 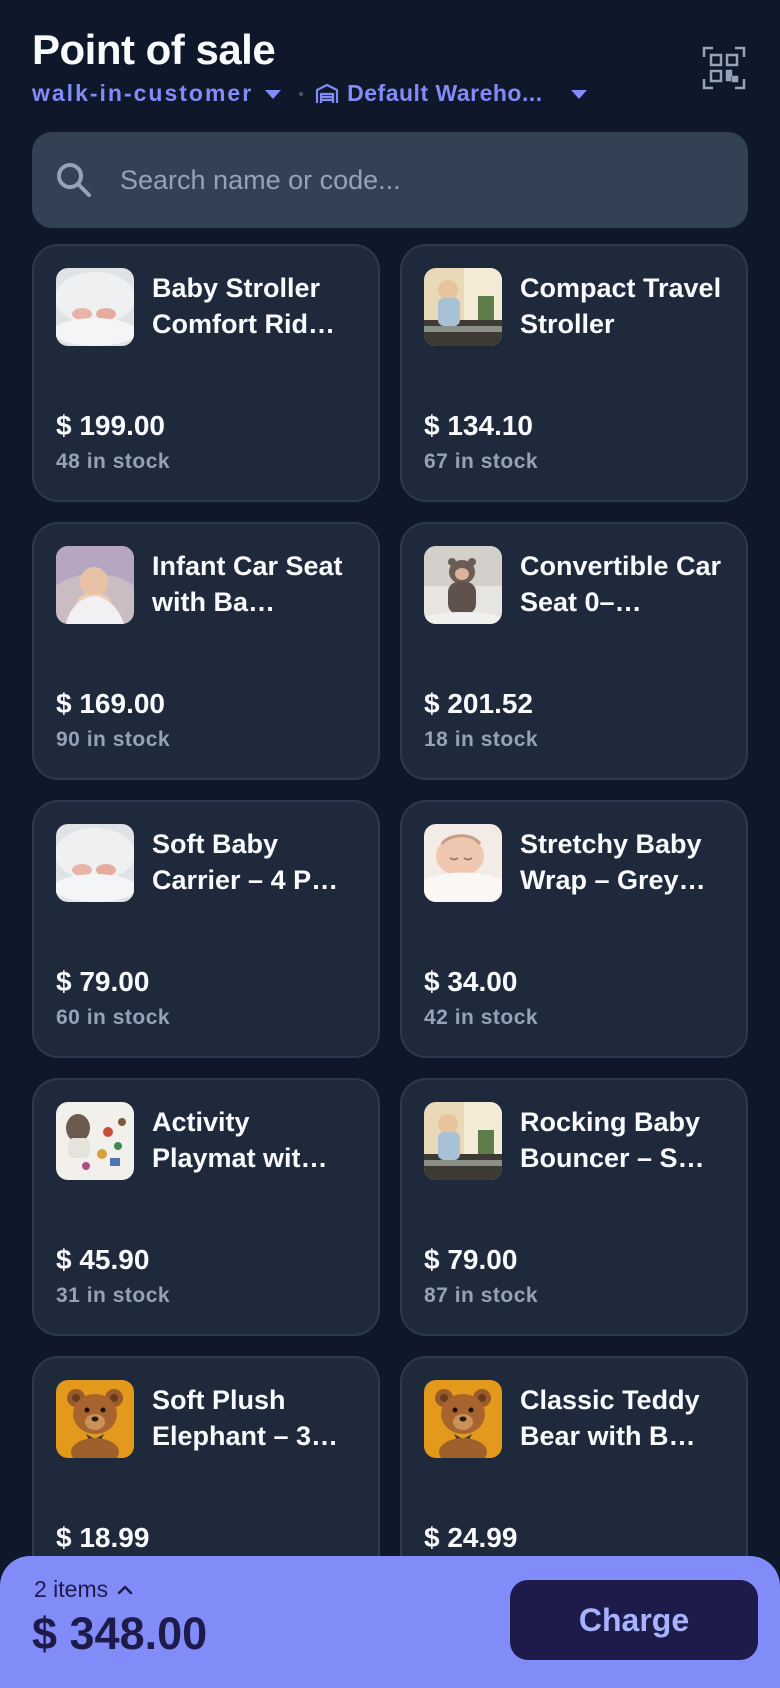 What do you see at coordinates (103, 1537) in the screenshot?
I see `product-price: $ 18.99` at bounding box center [103, 1537].